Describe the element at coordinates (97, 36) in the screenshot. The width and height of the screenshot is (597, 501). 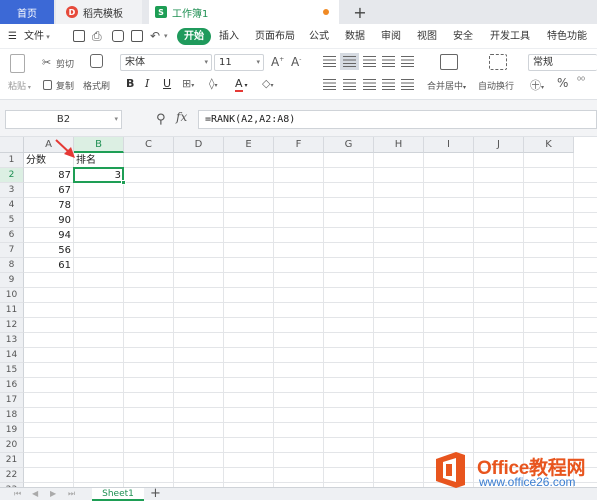
I see `export-pdf-icon: ⎙` at that location.